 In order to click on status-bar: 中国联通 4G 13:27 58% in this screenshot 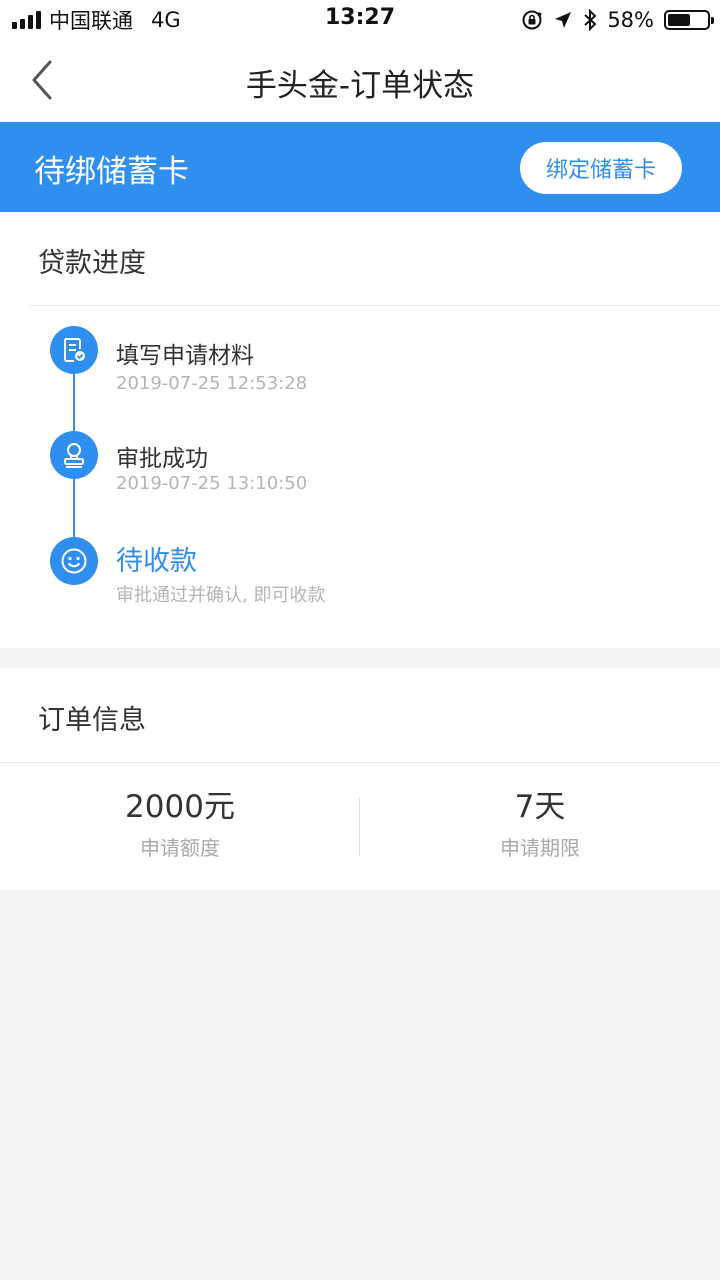, I will do `click(360, 20)`.